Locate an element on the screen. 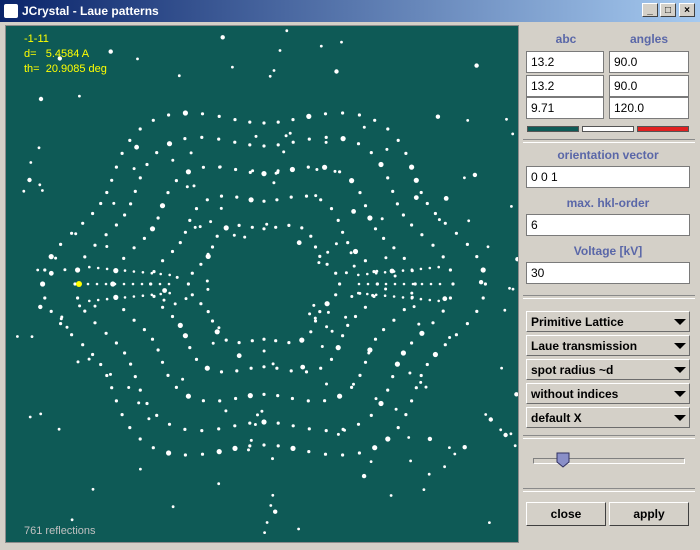  window-titlebar: JCrystal - Laue patterns _ □ × is located at coordinates (350, 11).